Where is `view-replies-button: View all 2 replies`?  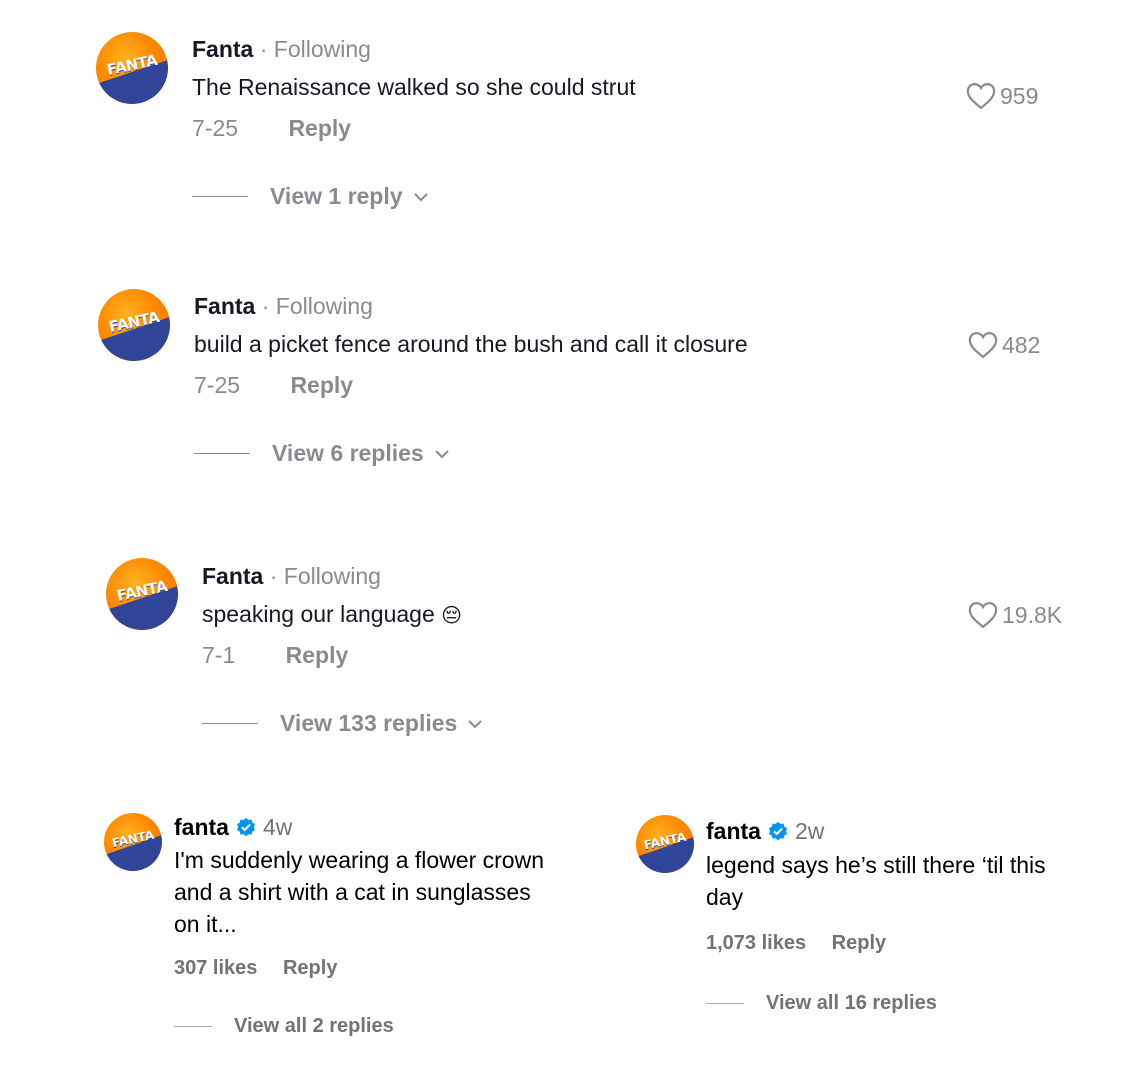 view-replies-button: View all 2 replies is located at coordinates (284, 1026).